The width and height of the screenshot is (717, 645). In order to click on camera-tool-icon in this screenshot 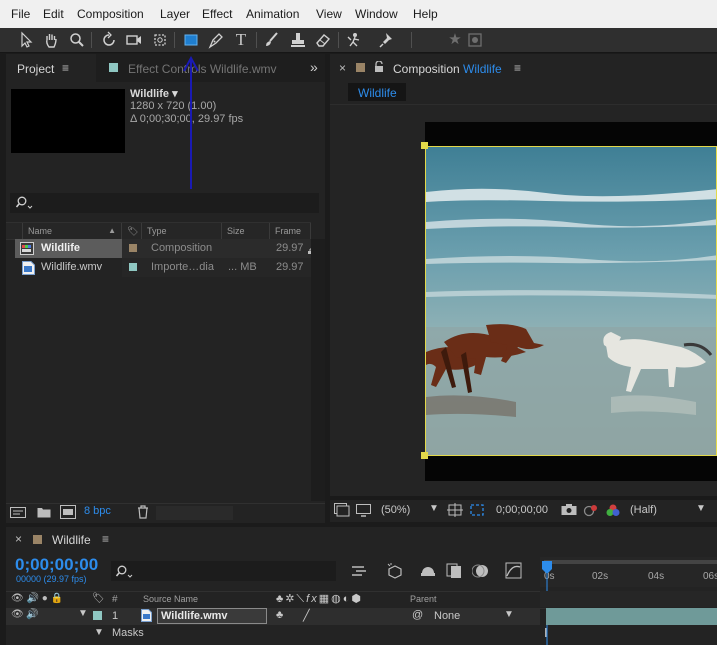, I will do `click(134, 40)`.